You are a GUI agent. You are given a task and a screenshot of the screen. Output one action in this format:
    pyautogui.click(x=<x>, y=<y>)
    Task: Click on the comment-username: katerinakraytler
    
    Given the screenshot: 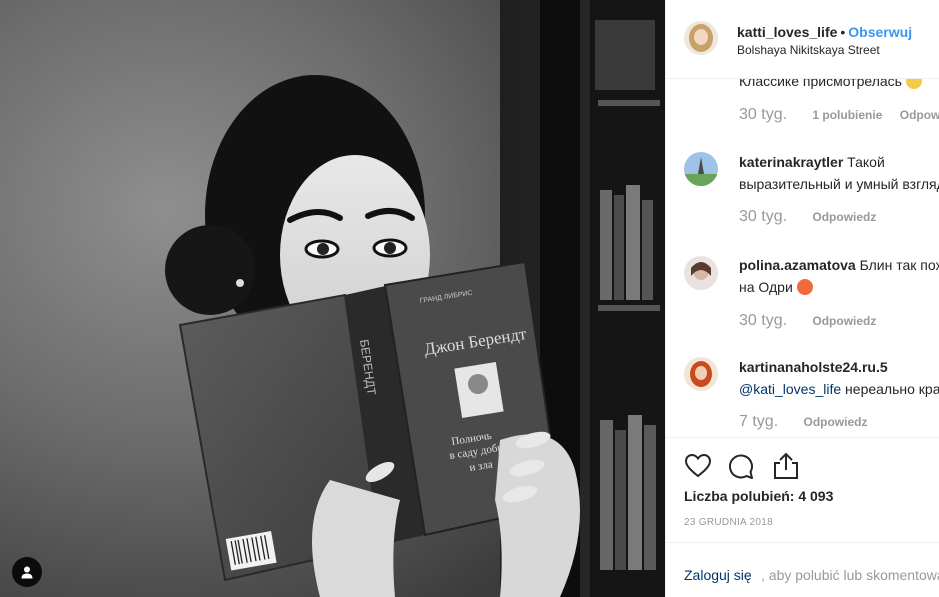 What is the action you would take?
    pyautogui.click(x=791, y=162)
    